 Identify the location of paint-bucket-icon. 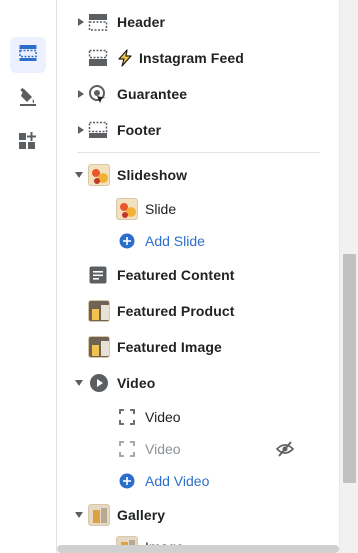
(28, 99).